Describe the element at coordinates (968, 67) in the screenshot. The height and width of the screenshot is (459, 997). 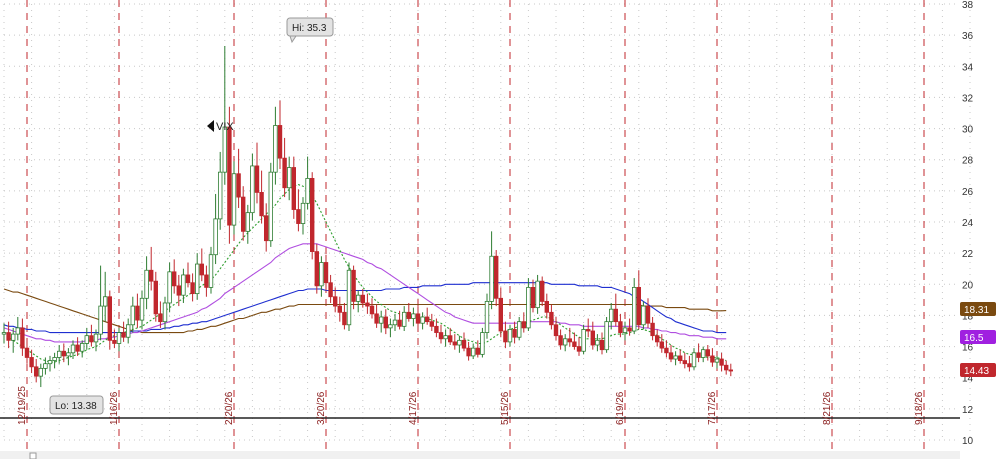
I see `y-tick-label: 34` at that location.